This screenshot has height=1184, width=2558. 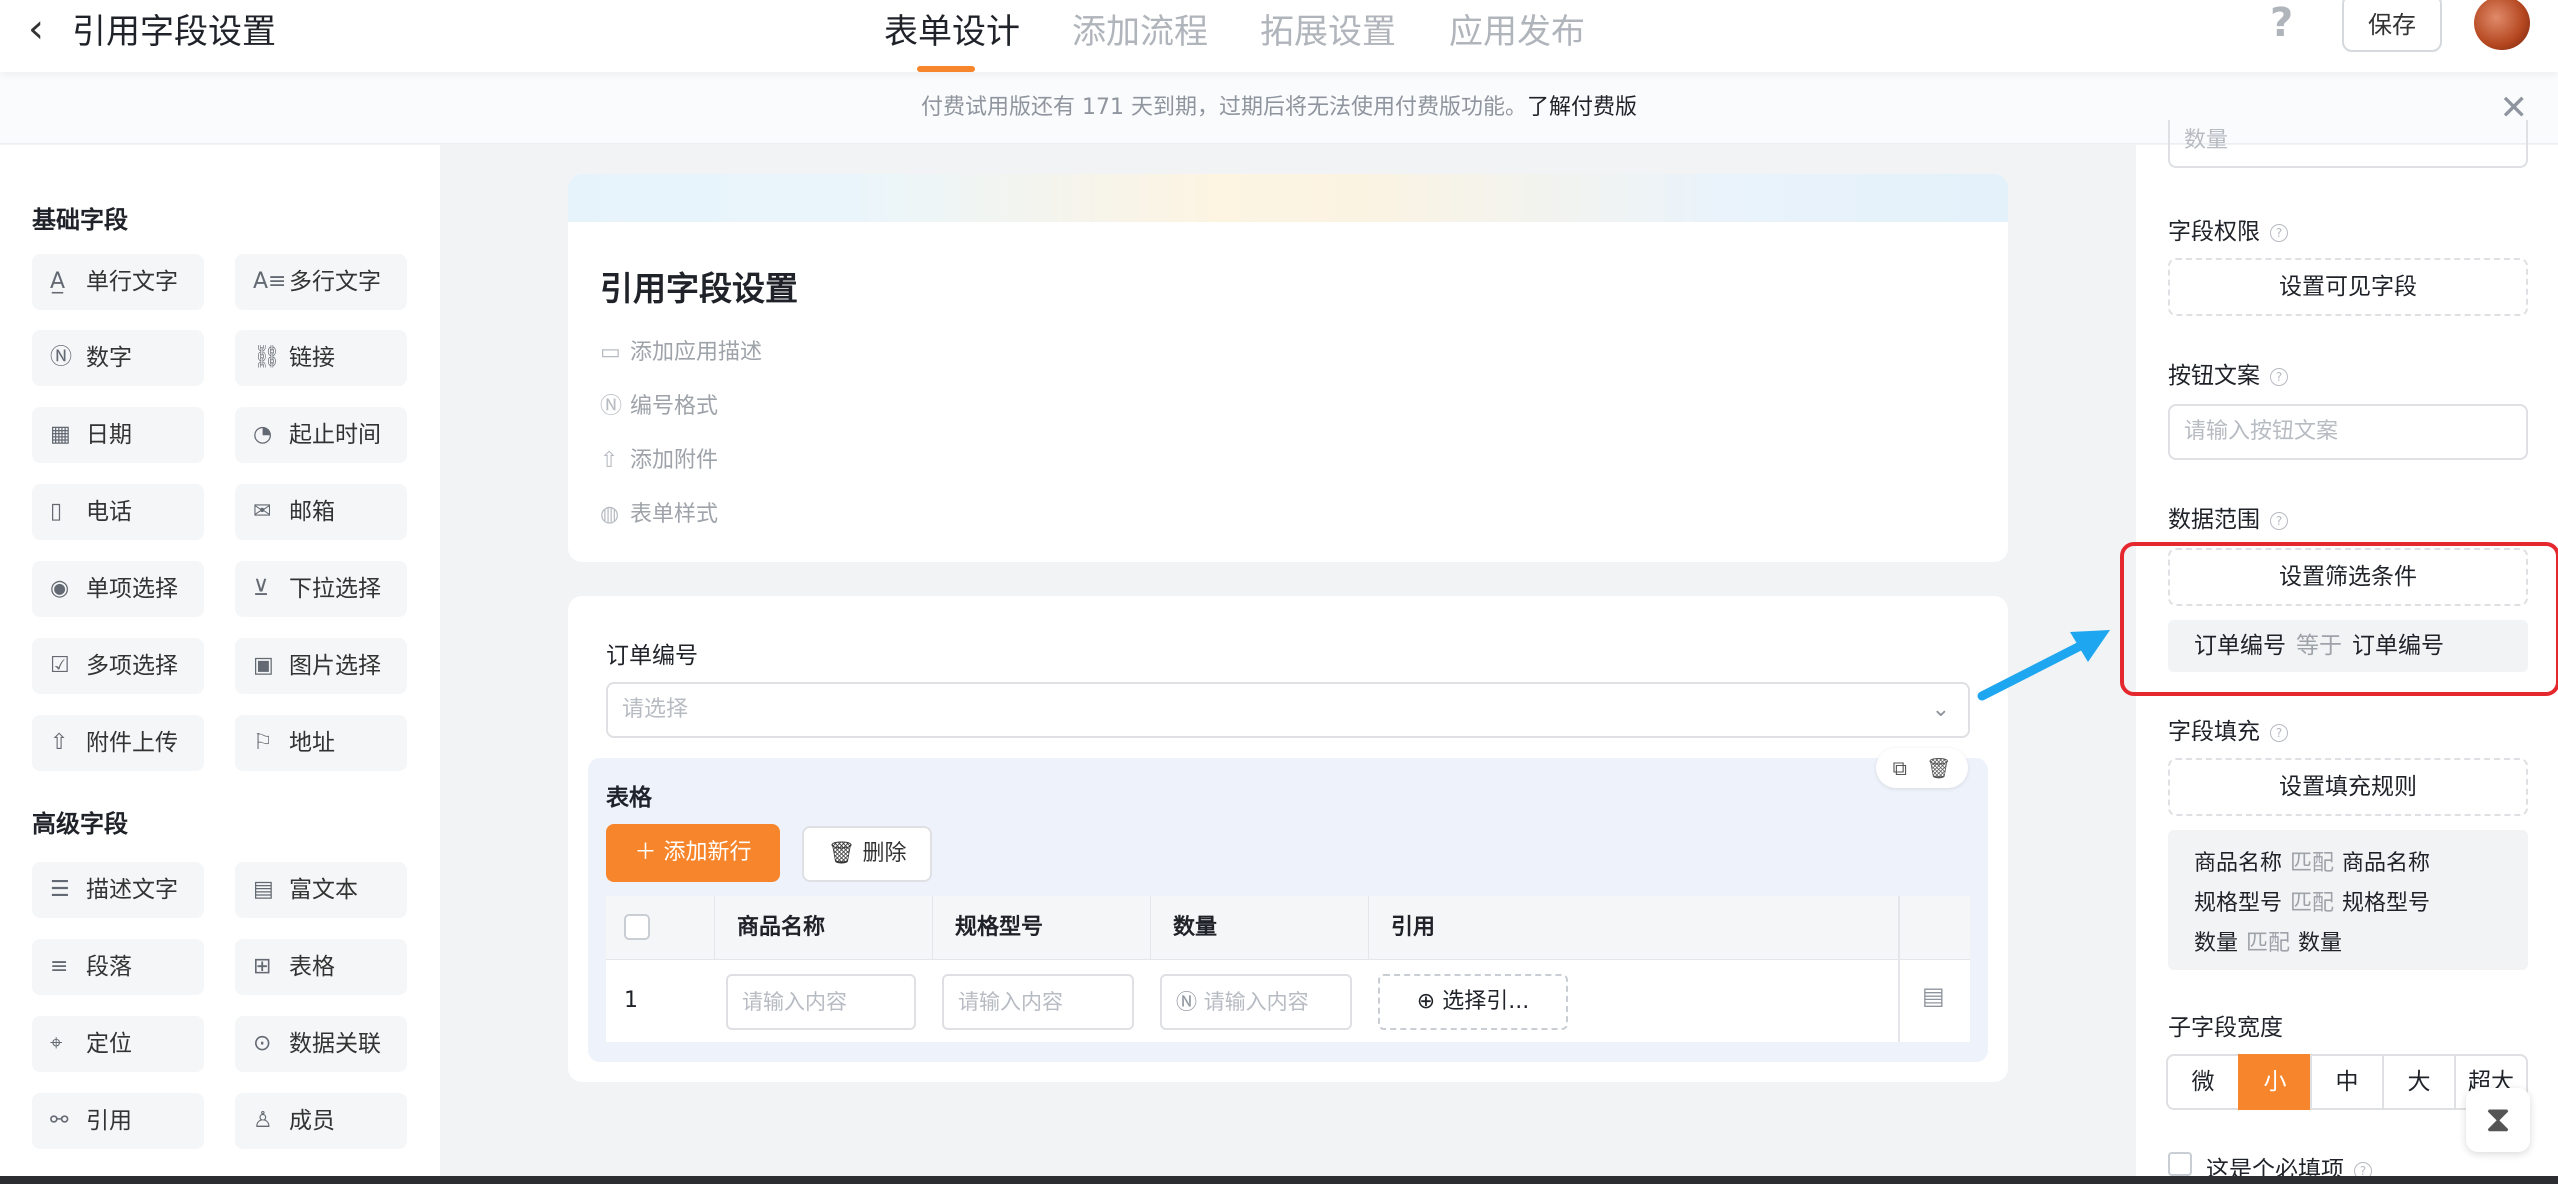 What do you see at coordinates (1922, 768) in the screenshot?
I see `field-actions: ⧉ 🗑` at bounding box center [1922, 768].